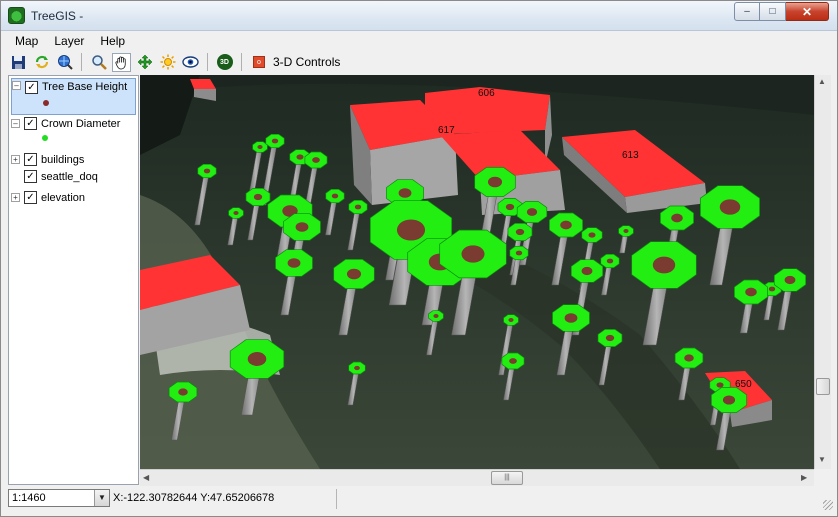 This screenshot has height=517, width=838. Describe the element at coordinates (63, 197) in the screenshot. I see `layer-label: elevation` at that location.